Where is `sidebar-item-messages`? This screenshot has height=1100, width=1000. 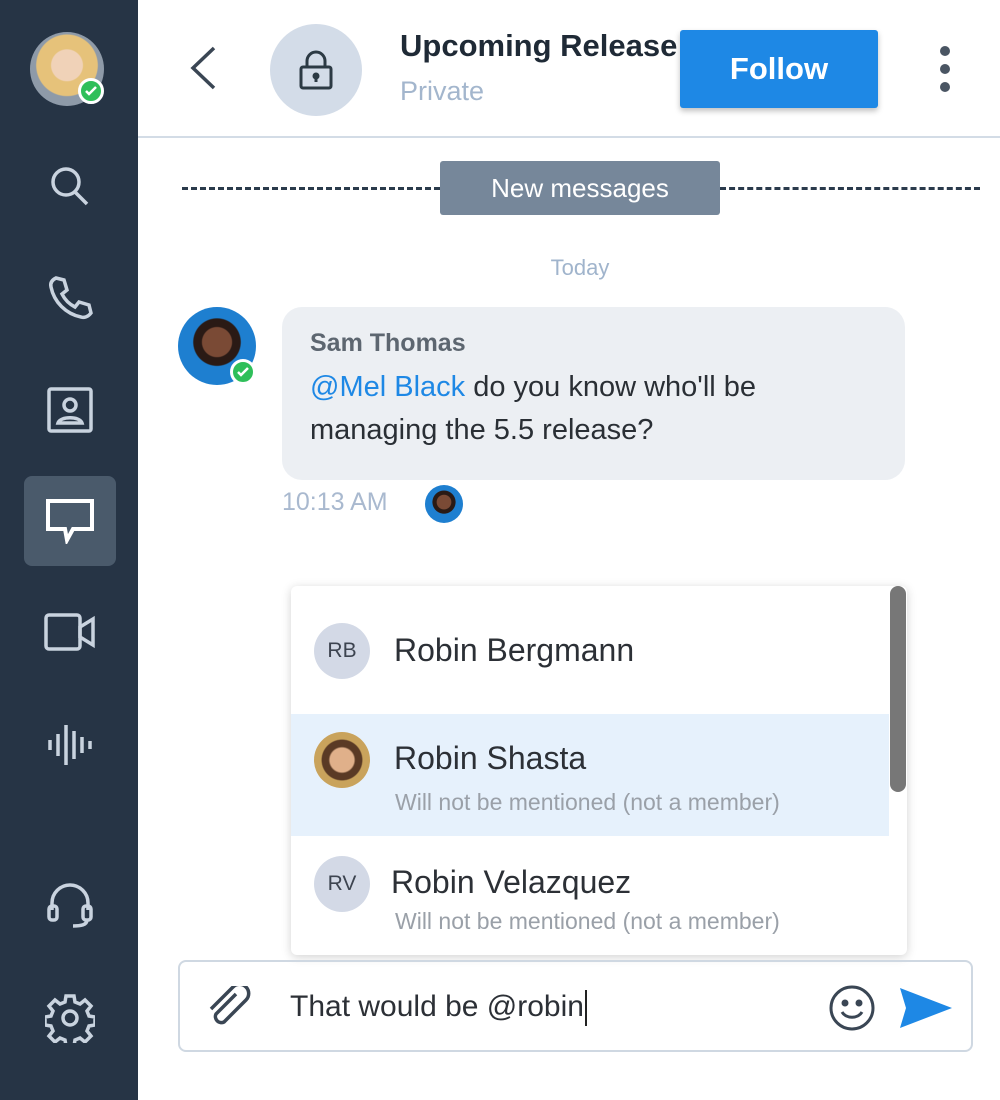
sidebar-item-messages is located at coordinates (70, 521).